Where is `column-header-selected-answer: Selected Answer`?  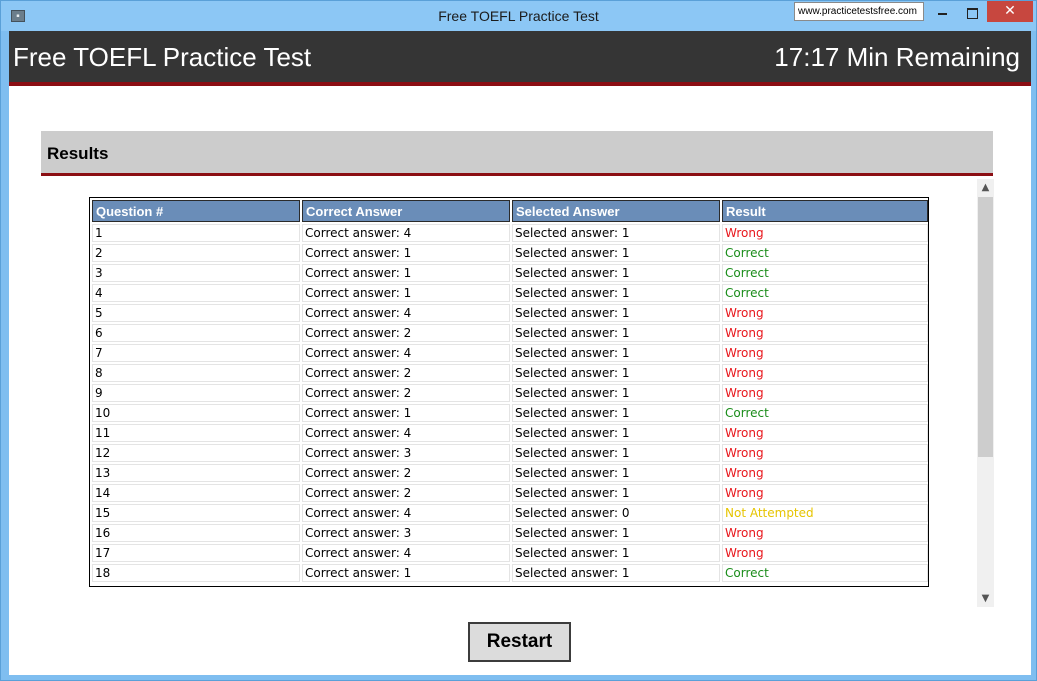 column-header-selected-answer: Selected Answer is located at coordinates (616, 211).